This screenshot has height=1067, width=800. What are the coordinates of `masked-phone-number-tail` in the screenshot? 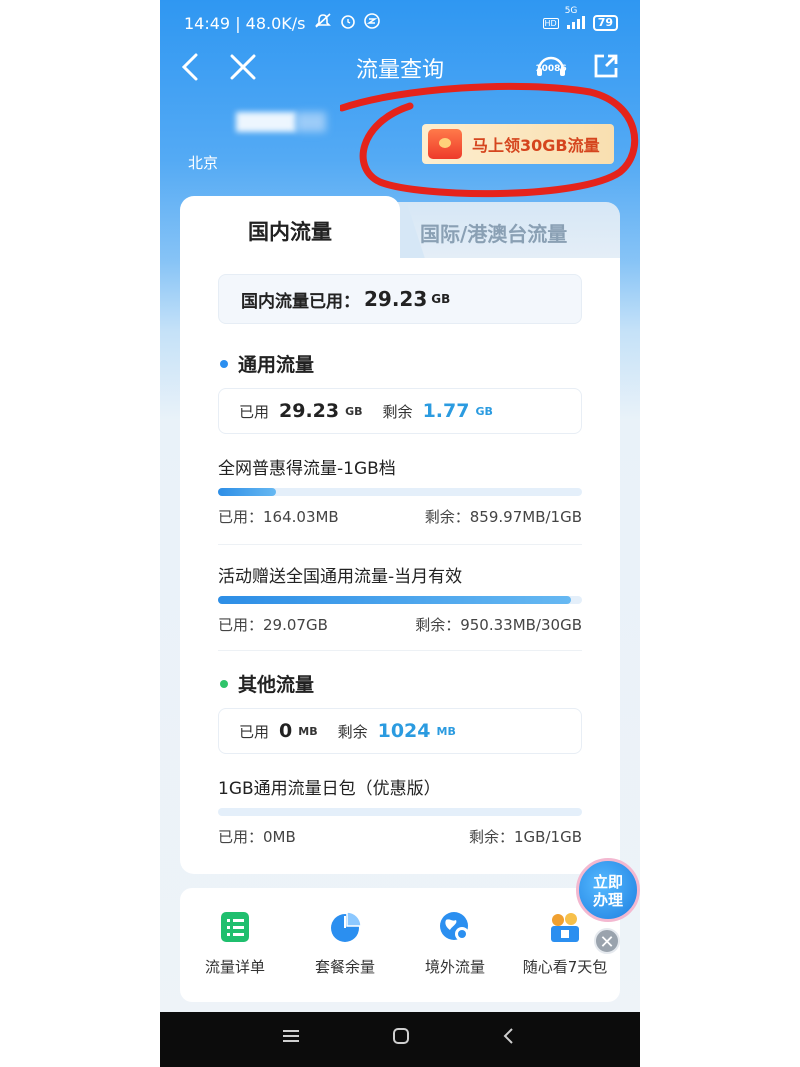 It's located at (311, 122).